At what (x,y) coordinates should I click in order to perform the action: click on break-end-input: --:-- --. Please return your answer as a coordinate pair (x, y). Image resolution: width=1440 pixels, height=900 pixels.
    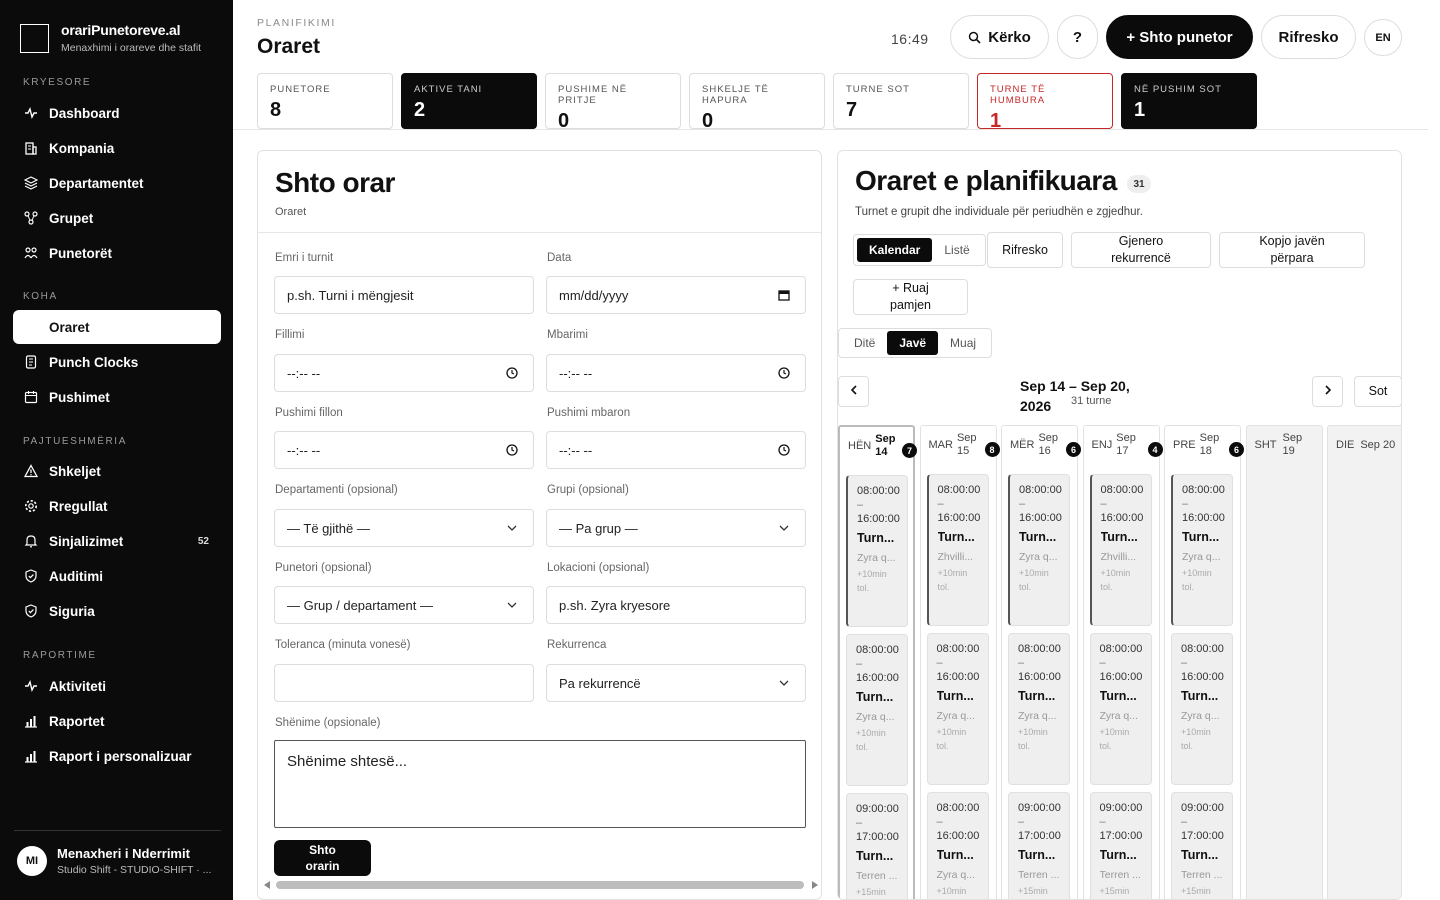
    Looking at the image, I should click on (676, 450).